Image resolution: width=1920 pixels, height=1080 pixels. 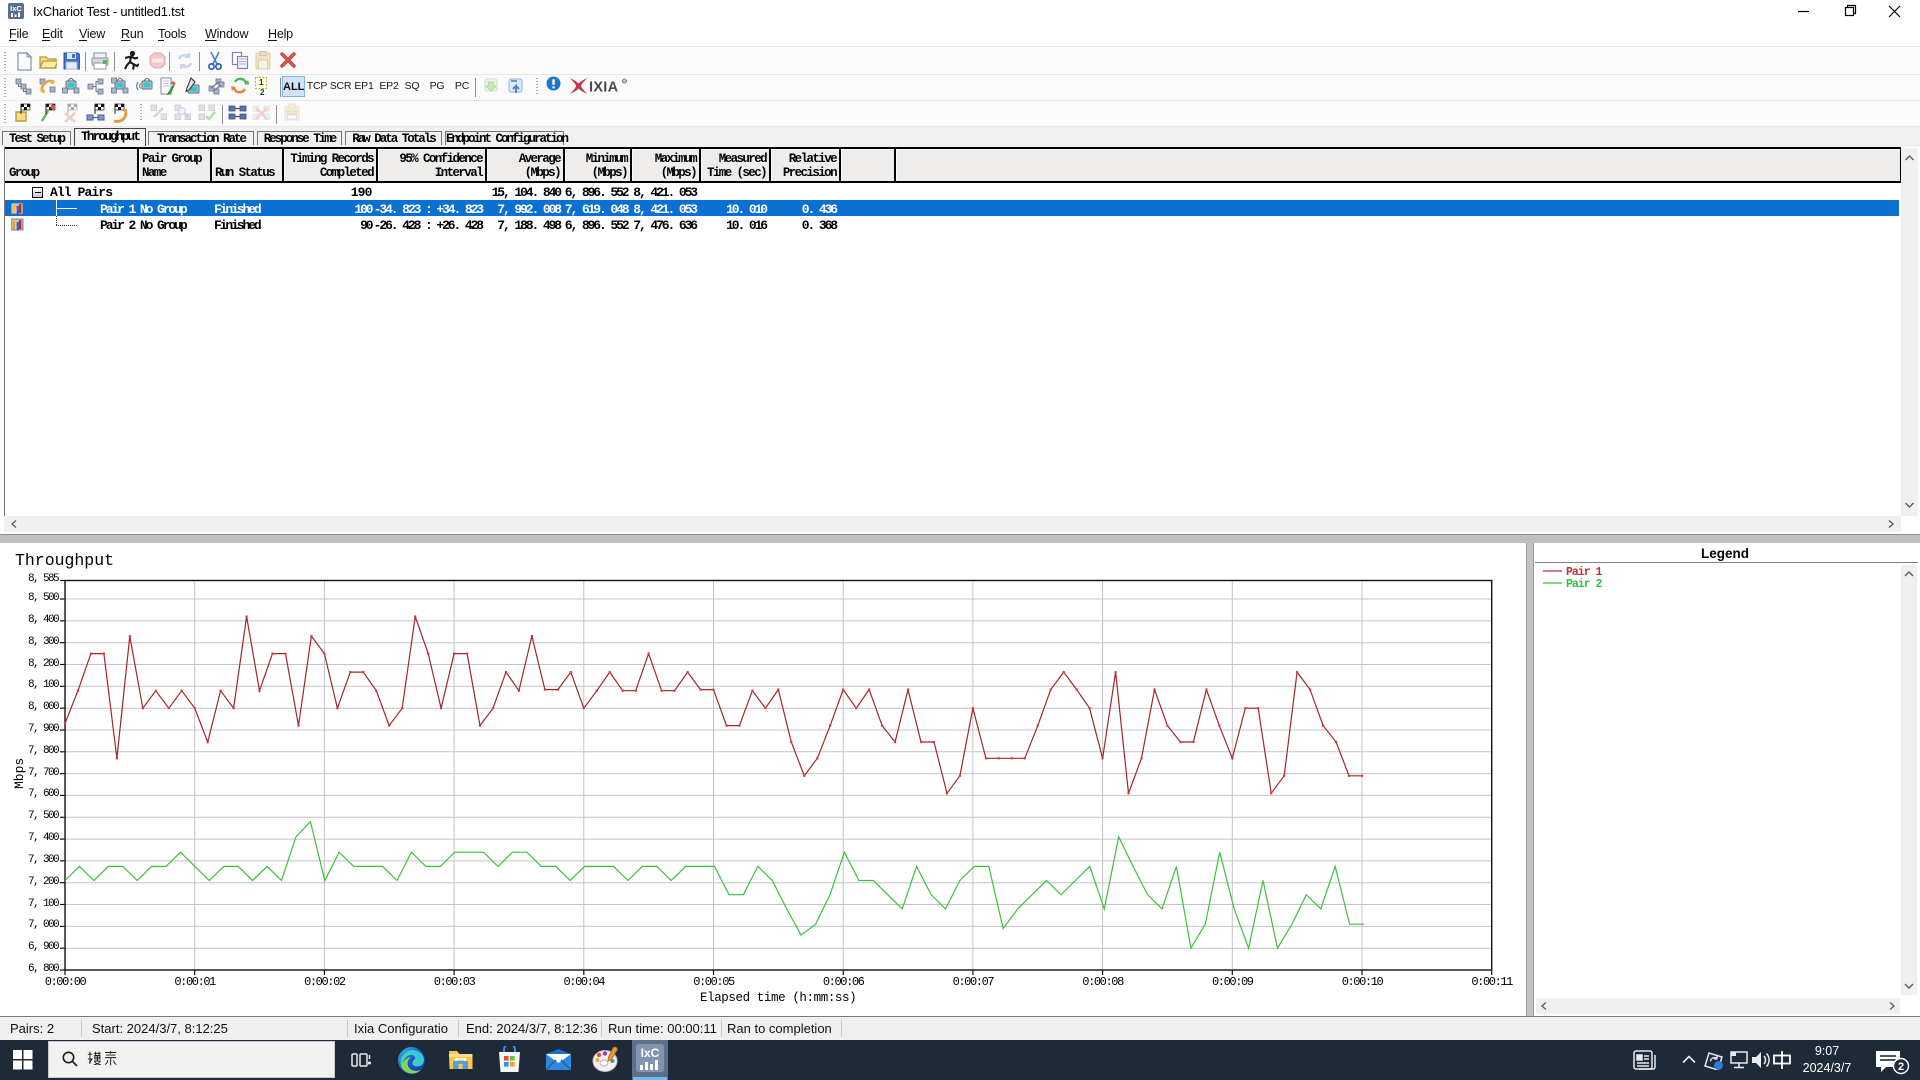 I want to click on svg-text: 1, so click(x=261, y=82).